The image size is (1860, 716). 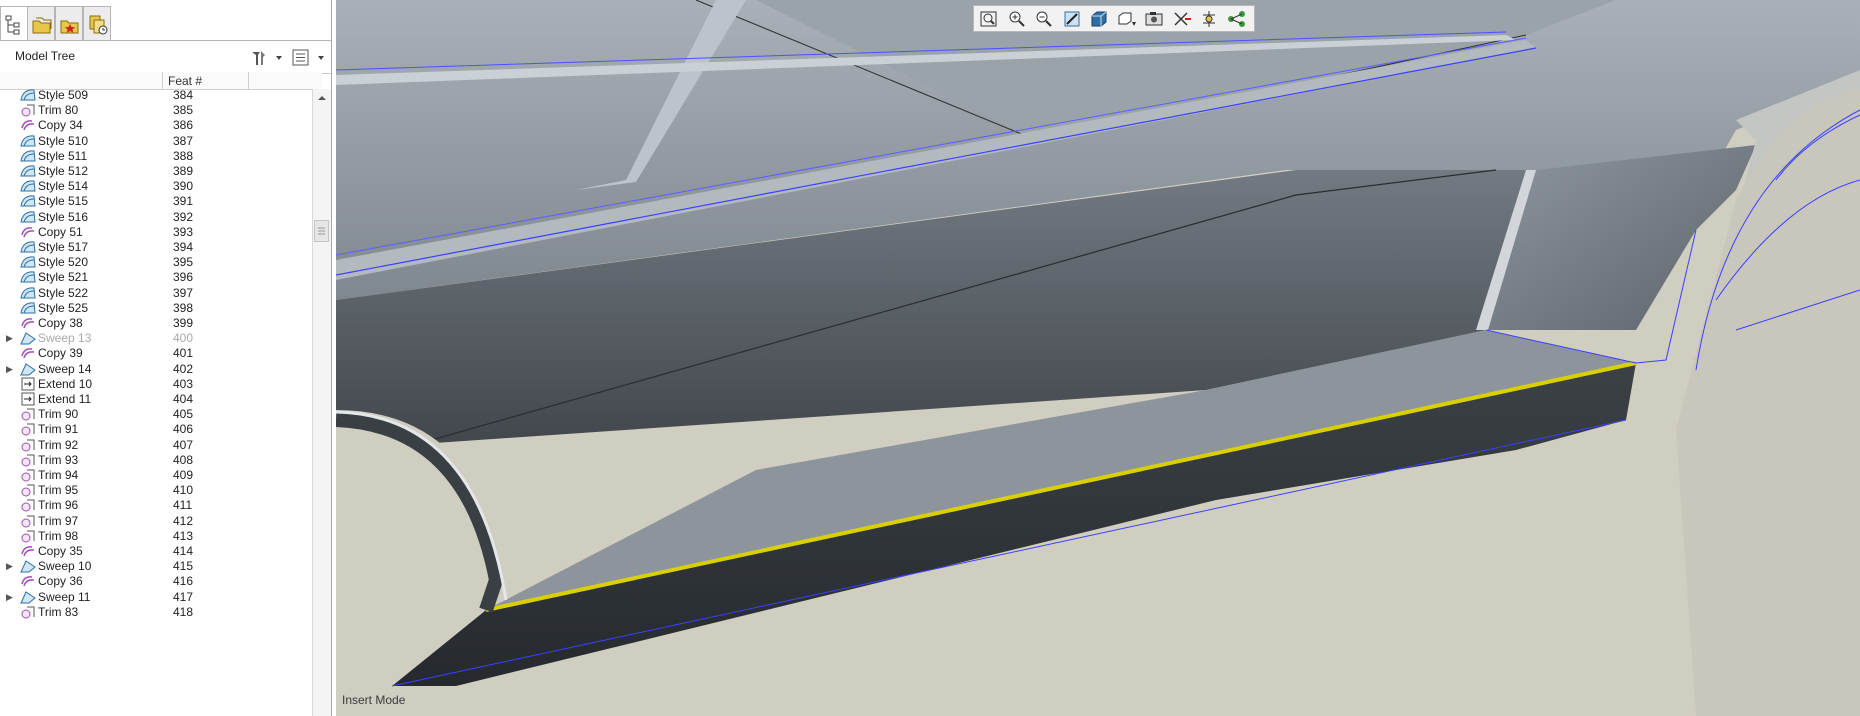 I want to click on history-icon, so click(x=98, y=25).